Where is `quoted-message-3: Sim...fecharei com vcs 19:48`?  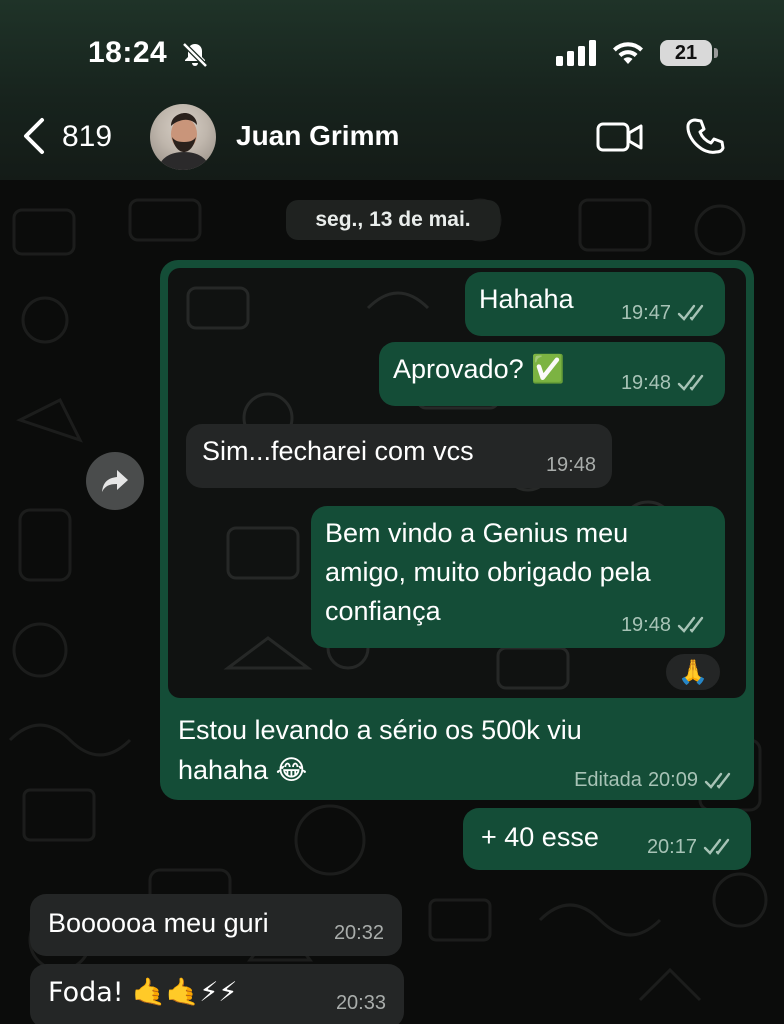 quoted-message-3: Sim...fecharei com vcs 19:48 is located at coordinates (399, 456).